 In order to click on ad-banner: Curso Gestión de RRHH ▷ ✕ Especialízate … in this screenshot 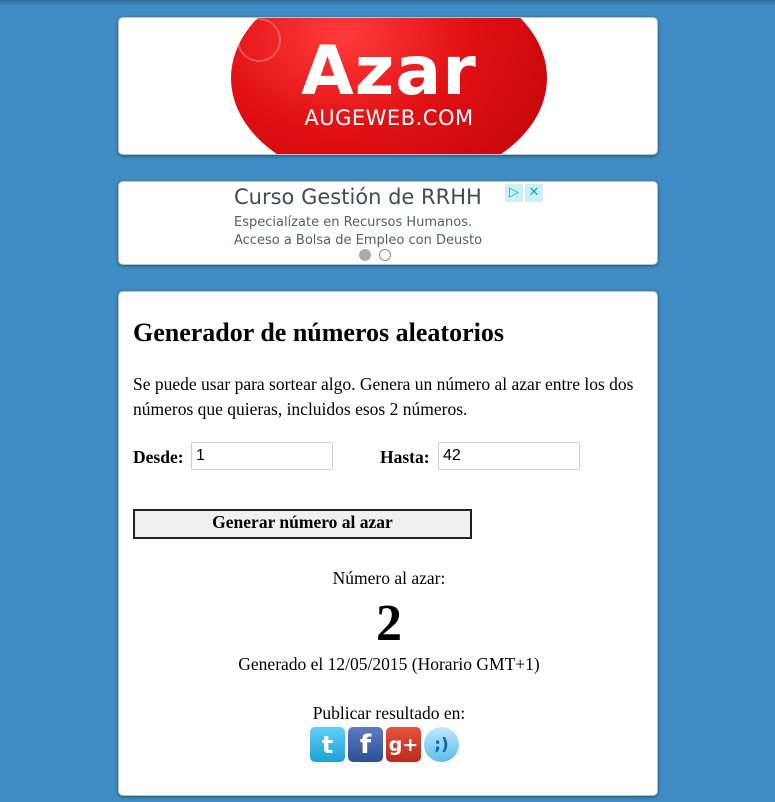, I will do `click(388, 223)`.